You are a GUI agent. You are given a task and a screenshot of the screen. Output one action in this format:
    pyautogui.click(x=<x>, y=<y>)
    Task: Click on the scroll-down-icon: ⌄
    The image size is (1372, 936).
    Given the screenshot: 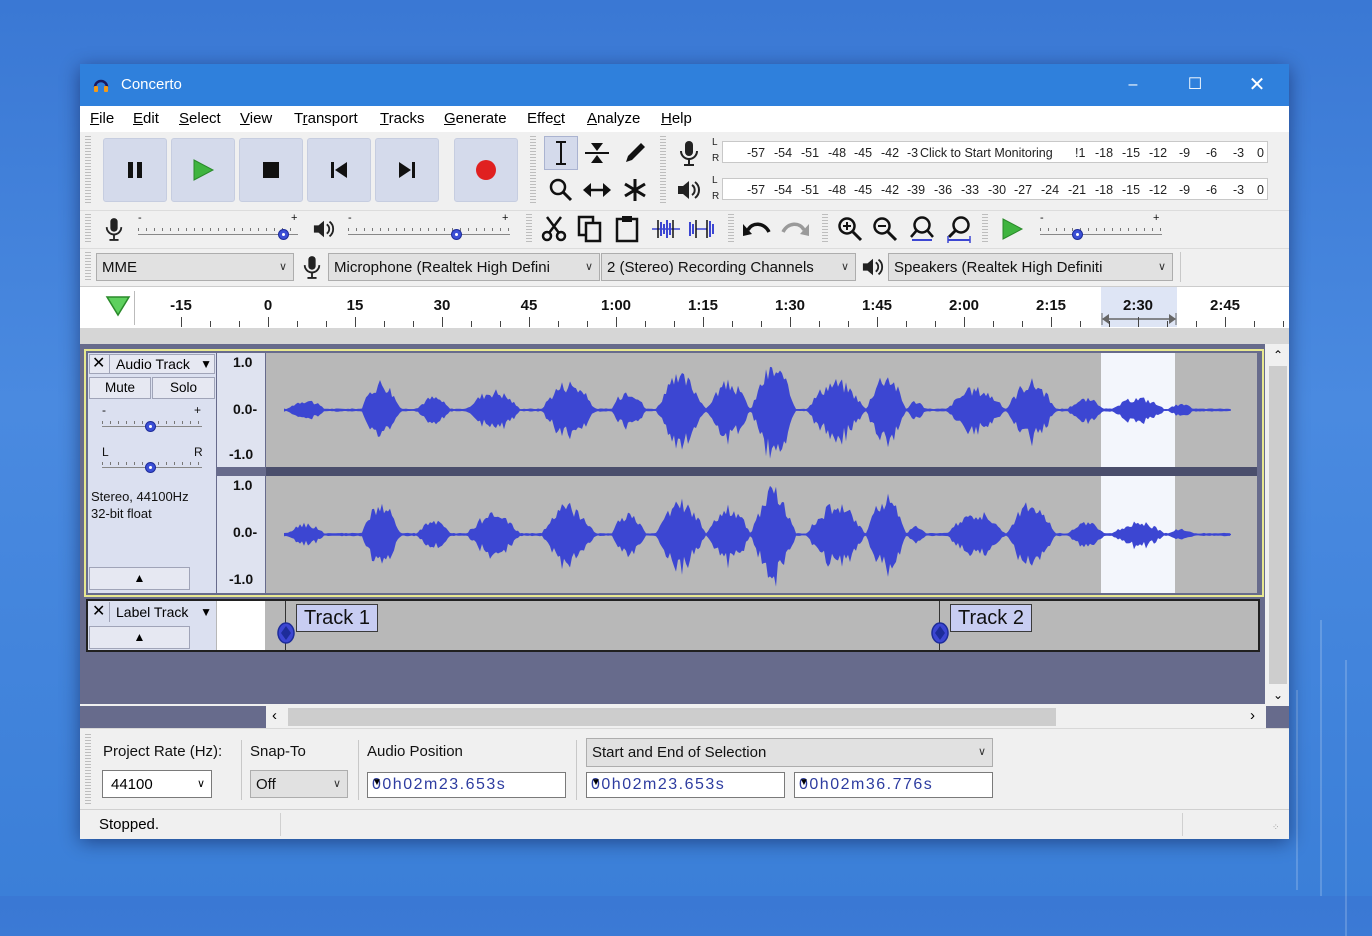 What is the action you would take?
    pyautogui.click(x=1278, y=695)
    